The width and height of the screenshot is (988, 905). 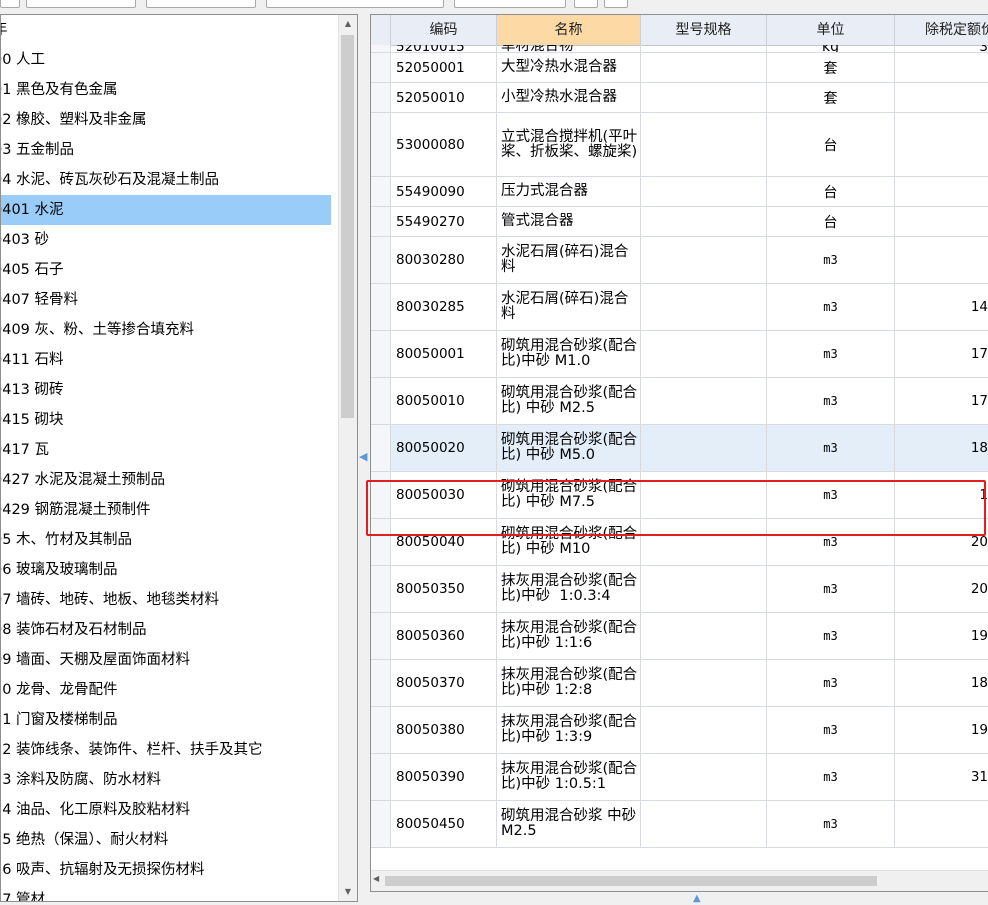 I want to click on cell-code: 80050370, so click(x=444, y=683).